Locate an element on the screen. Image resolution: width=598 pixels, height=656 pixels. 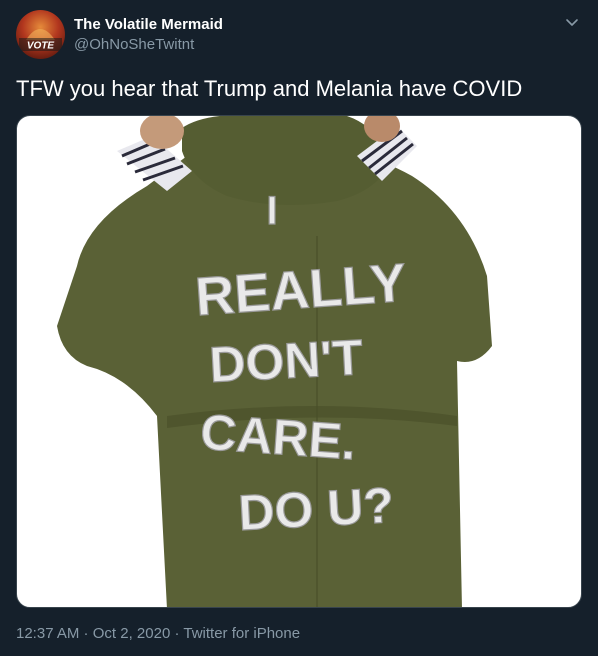
tweet-header: VOTE The Volatile Mermaid @OhNoSheTwitnt is located at coordinates (299, 35).